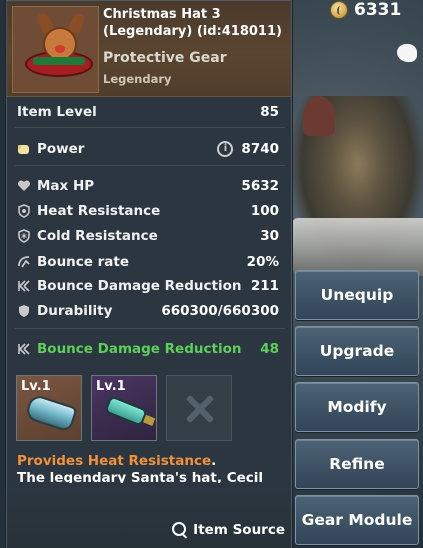 The height and width of the screenshot is (548, 423). What do you see at coordinates (269, 112) in the screenshot?
I see `stat-value: 85` at bounding box center [269, 112].